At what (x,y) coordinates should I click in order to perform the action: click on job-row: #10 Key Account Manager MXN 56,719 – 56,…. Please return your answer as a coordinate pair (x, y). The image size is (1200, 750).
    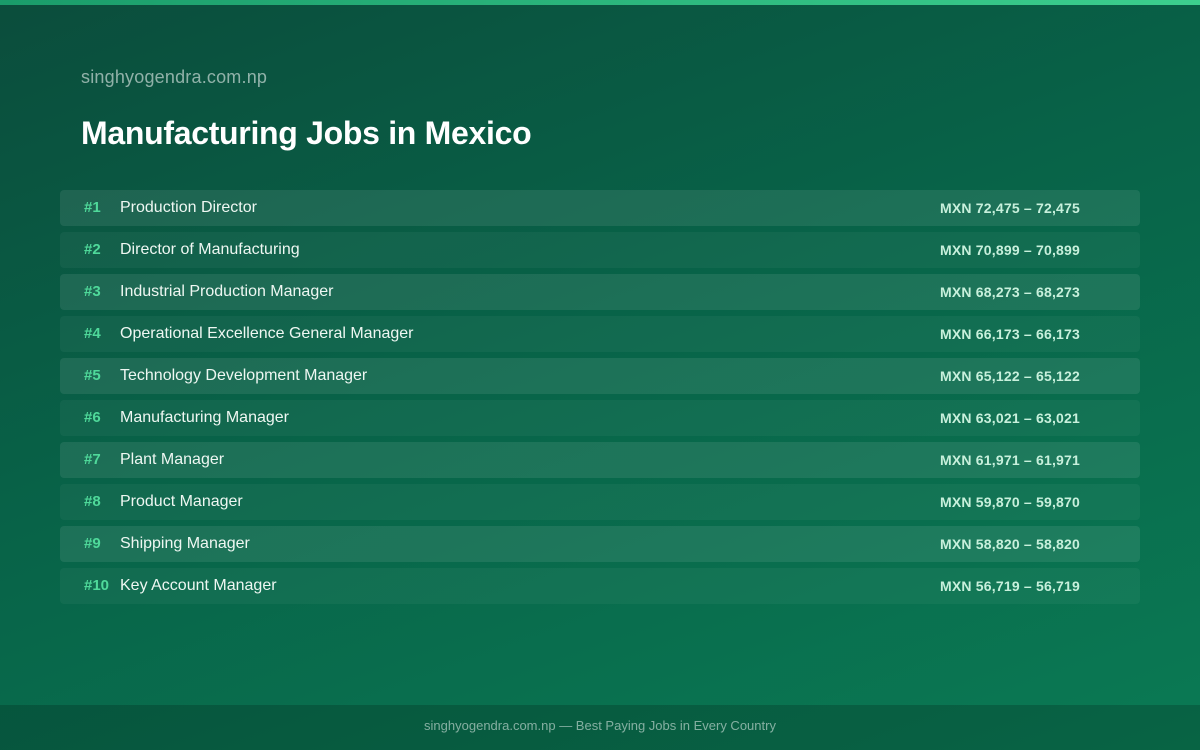
    Looking at the image, I should click on (600, 586).